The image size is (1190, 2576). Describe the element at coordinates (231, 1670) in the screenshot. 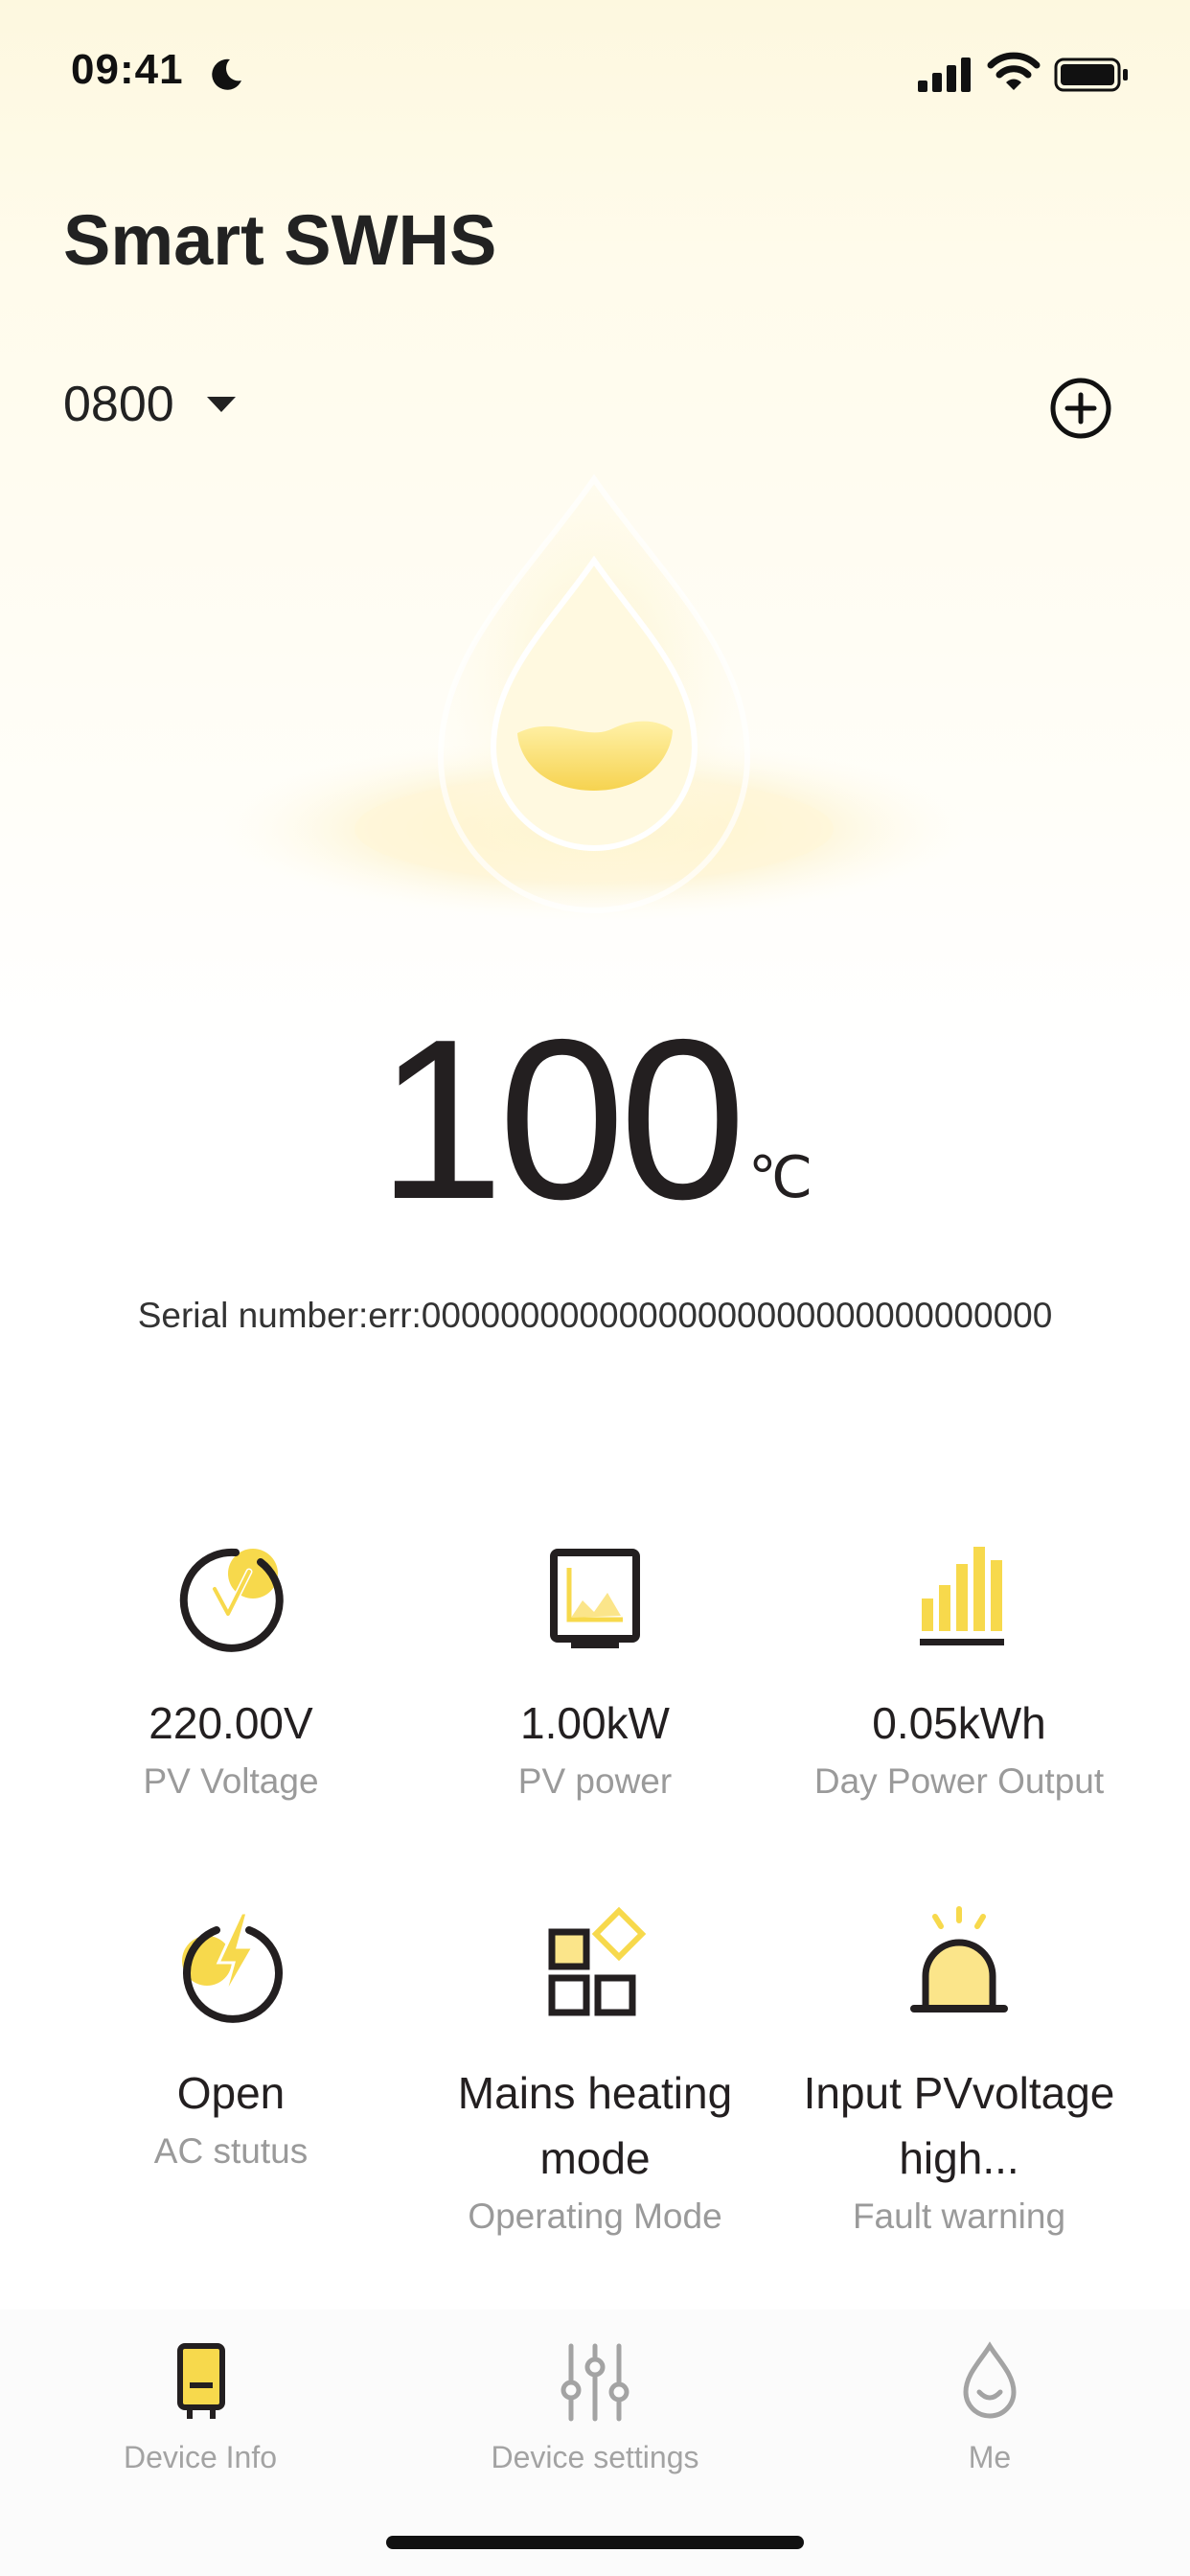

I see `metric-pv-voltage: 220.00V PV Voltage` at that location.